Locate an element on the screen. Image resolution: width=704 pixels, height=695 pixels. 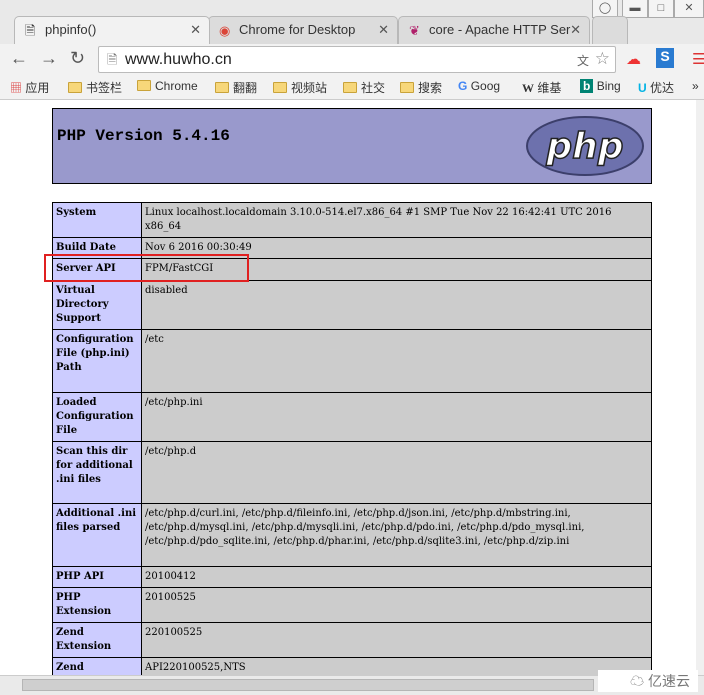
table-row: Zend Extension 220100525 is located at coordinates (352, 640).